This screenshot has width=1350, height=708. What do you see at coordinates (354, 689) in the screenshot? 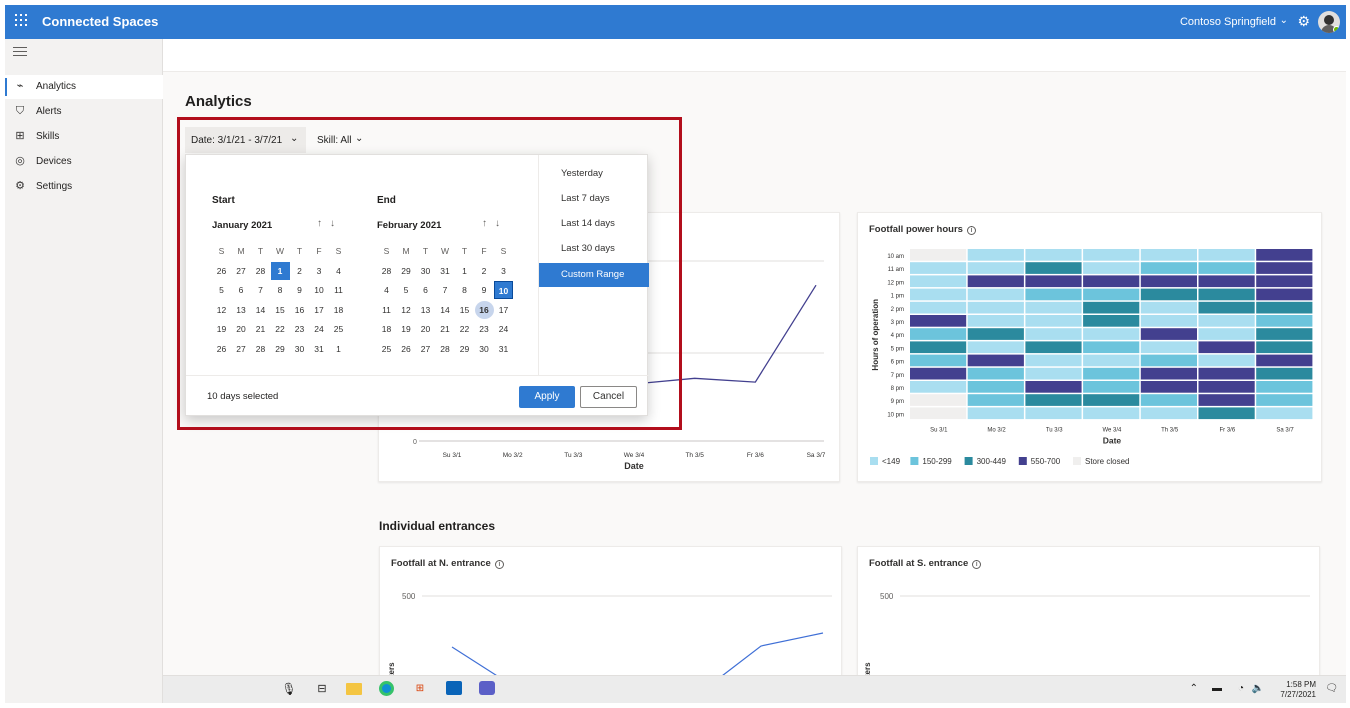
I see `folder-icon` at bounding box center [354, 689].